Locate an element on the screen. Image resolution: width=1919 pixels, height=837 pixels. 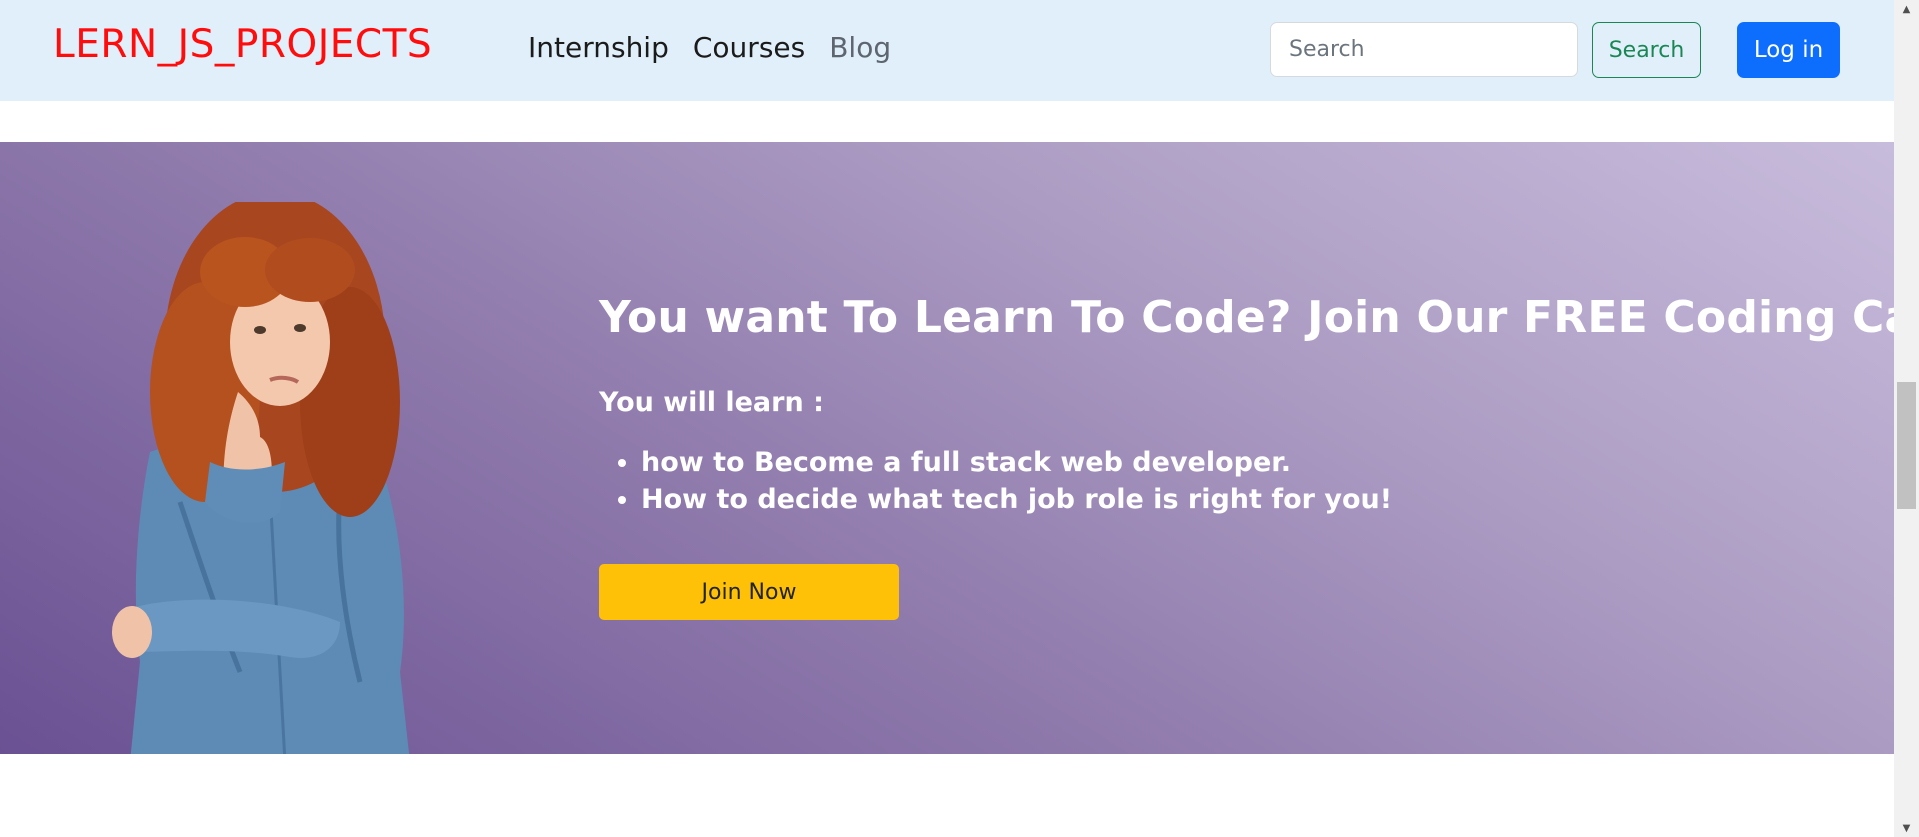
vertical-scrollbar: ▲ ▼ is located at coordinates (1906, 418).